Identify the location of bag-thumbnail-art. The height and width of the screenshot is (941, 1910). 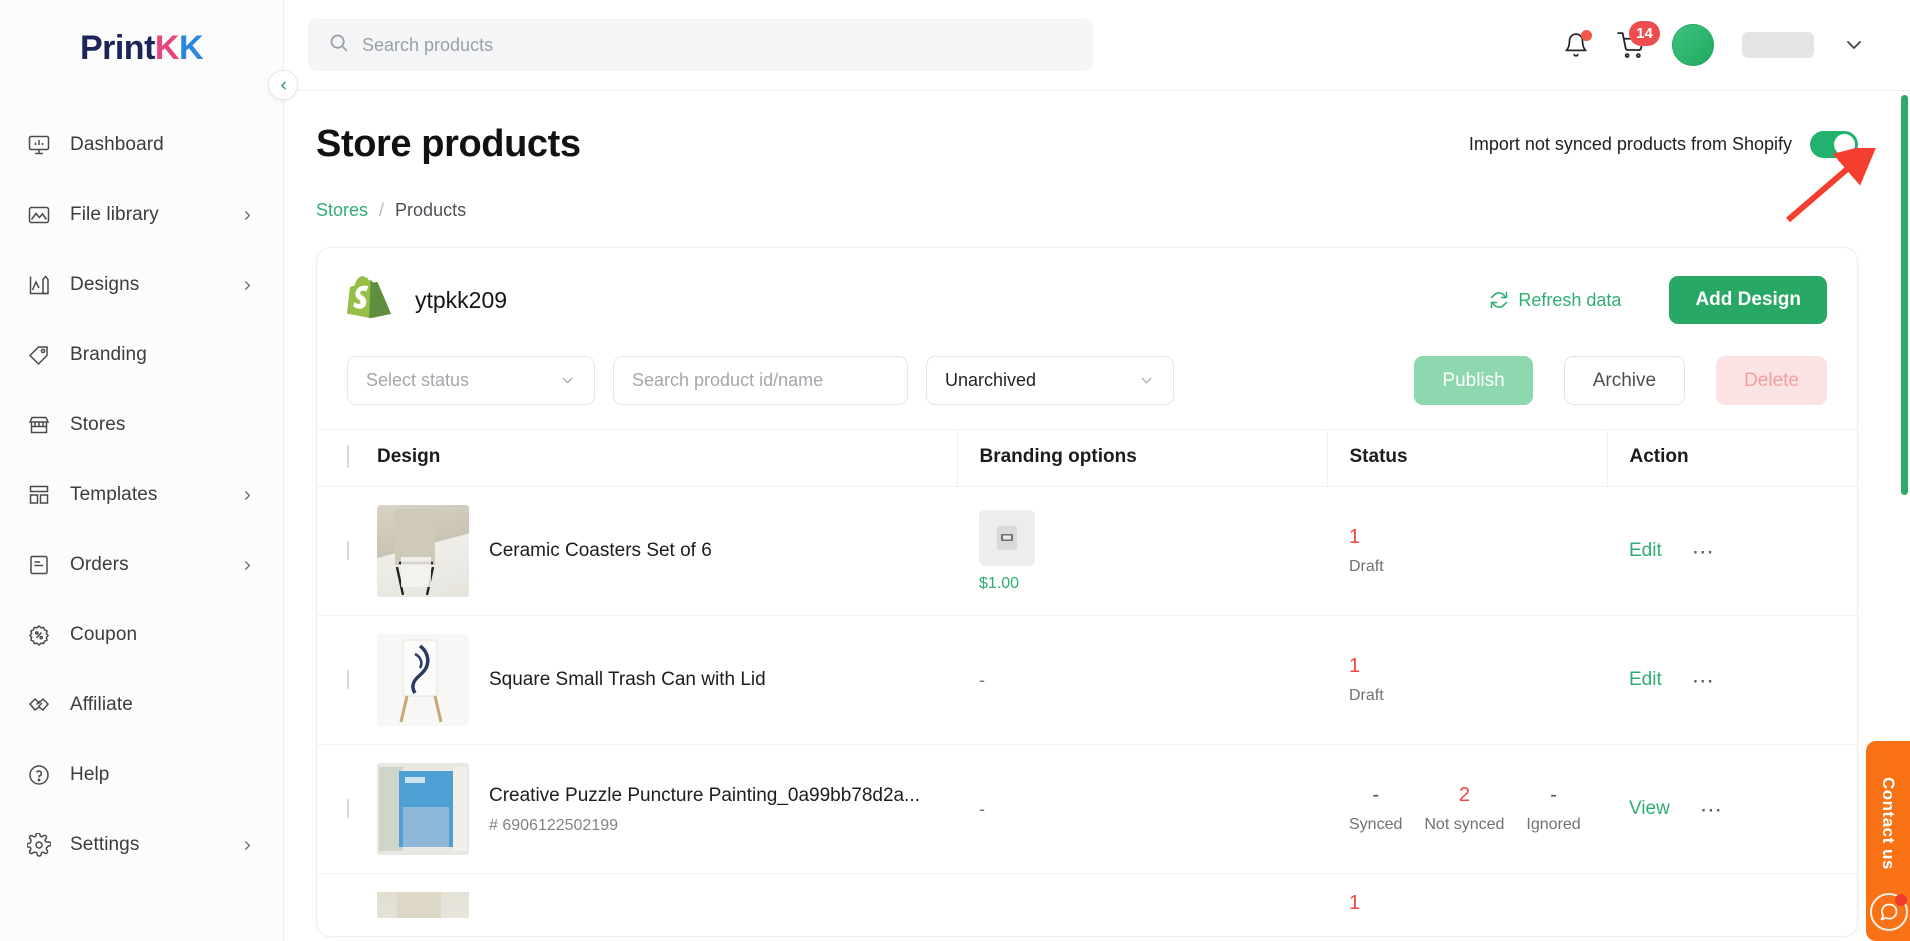
(419, 905).